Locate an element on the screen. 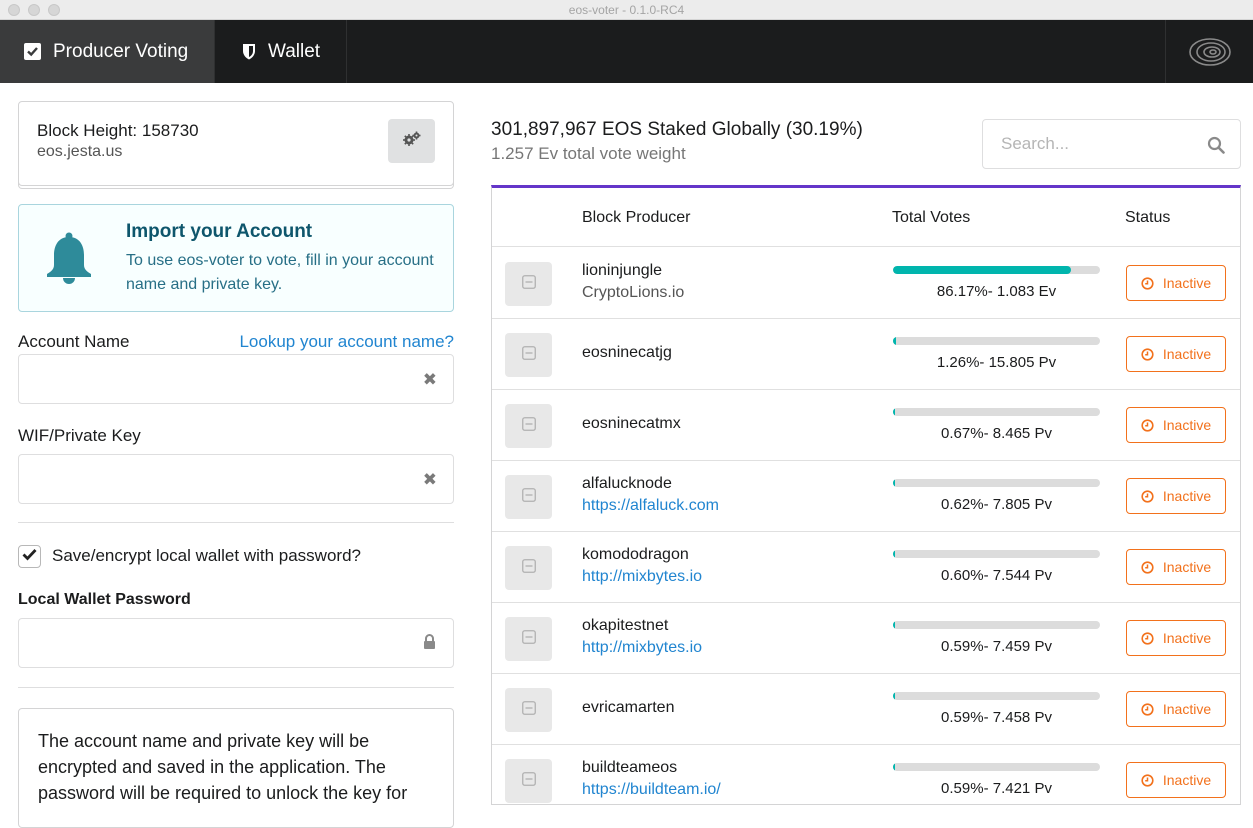  top-nav: Producer Voting Wallet is located at coordinates (626, 51).